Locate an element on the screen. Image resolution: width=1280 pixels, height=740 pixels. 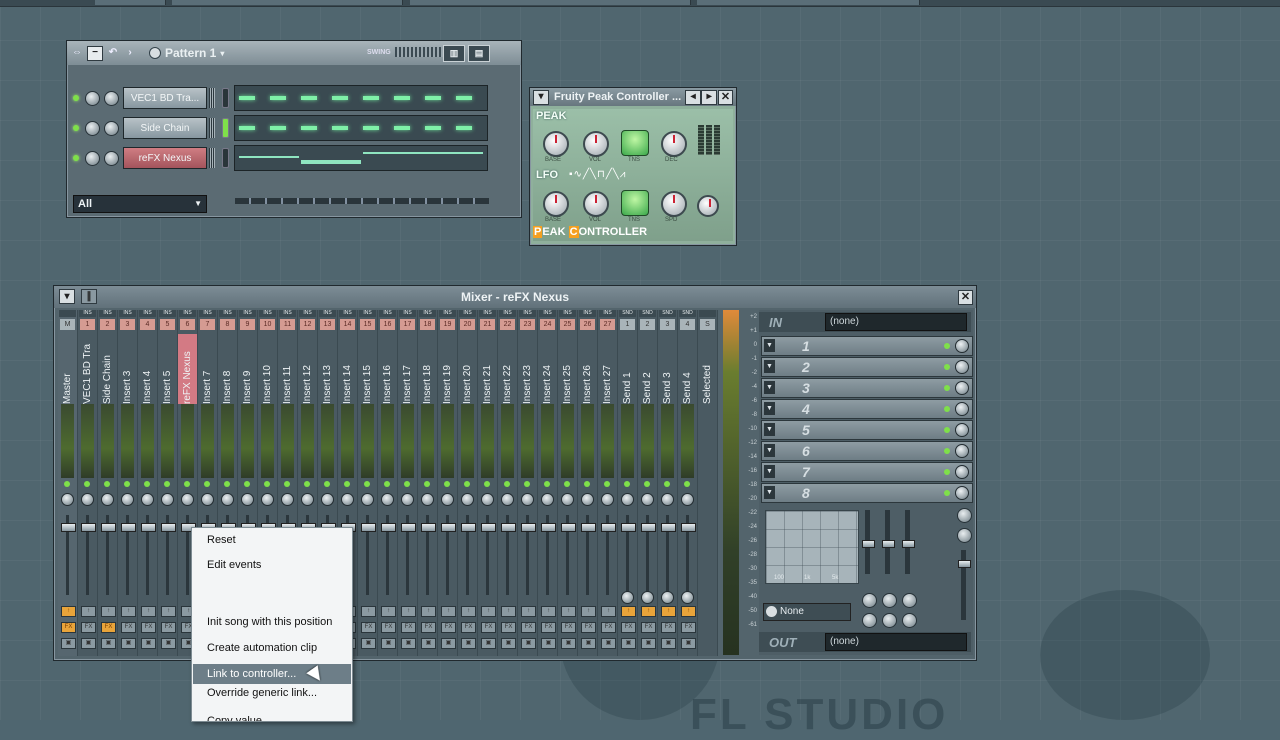
mixer-layout-icon: ∥ is located at coordinates (89, 296).